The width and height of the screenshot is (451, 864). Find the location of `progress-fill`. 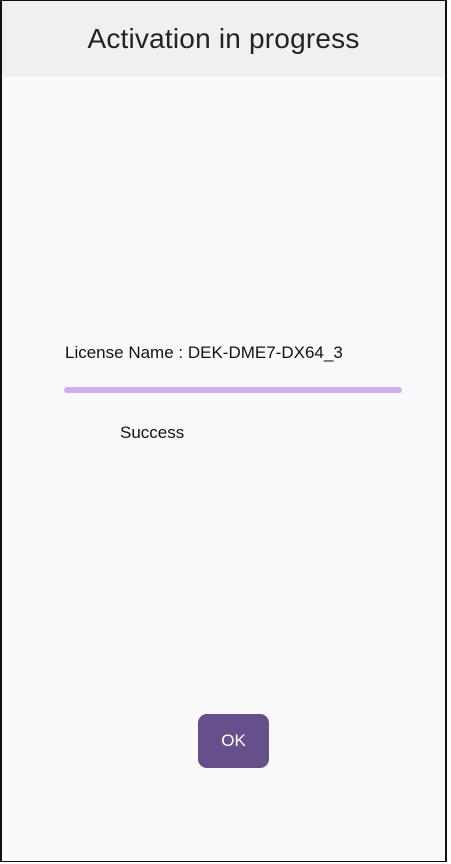

progress-fill is located at coordinates (233, 390).